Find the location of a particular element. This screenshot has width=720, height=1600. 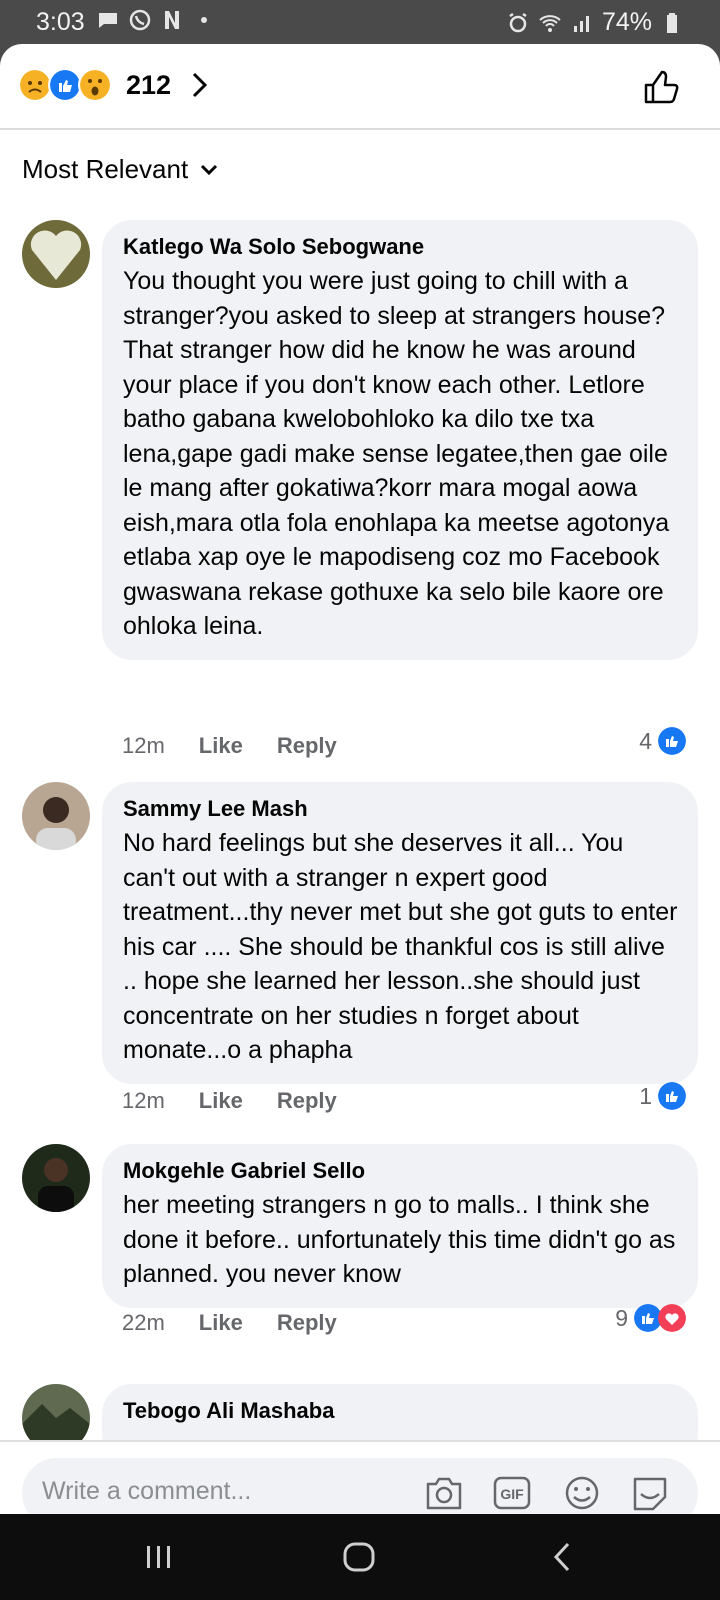

comment-time: 22m is located at coordinates (143, 1322).